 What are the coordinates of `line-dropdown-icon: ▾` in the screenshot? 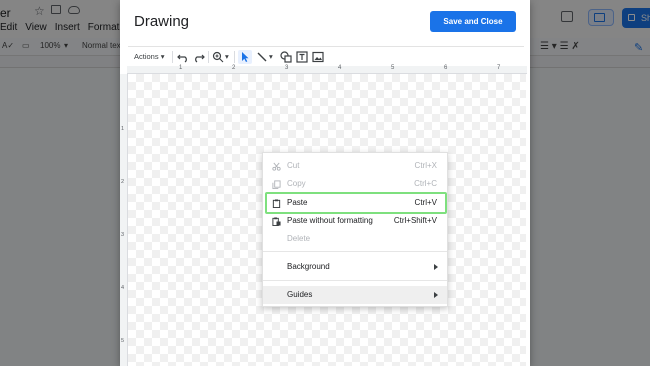 It's located at (271, 57).